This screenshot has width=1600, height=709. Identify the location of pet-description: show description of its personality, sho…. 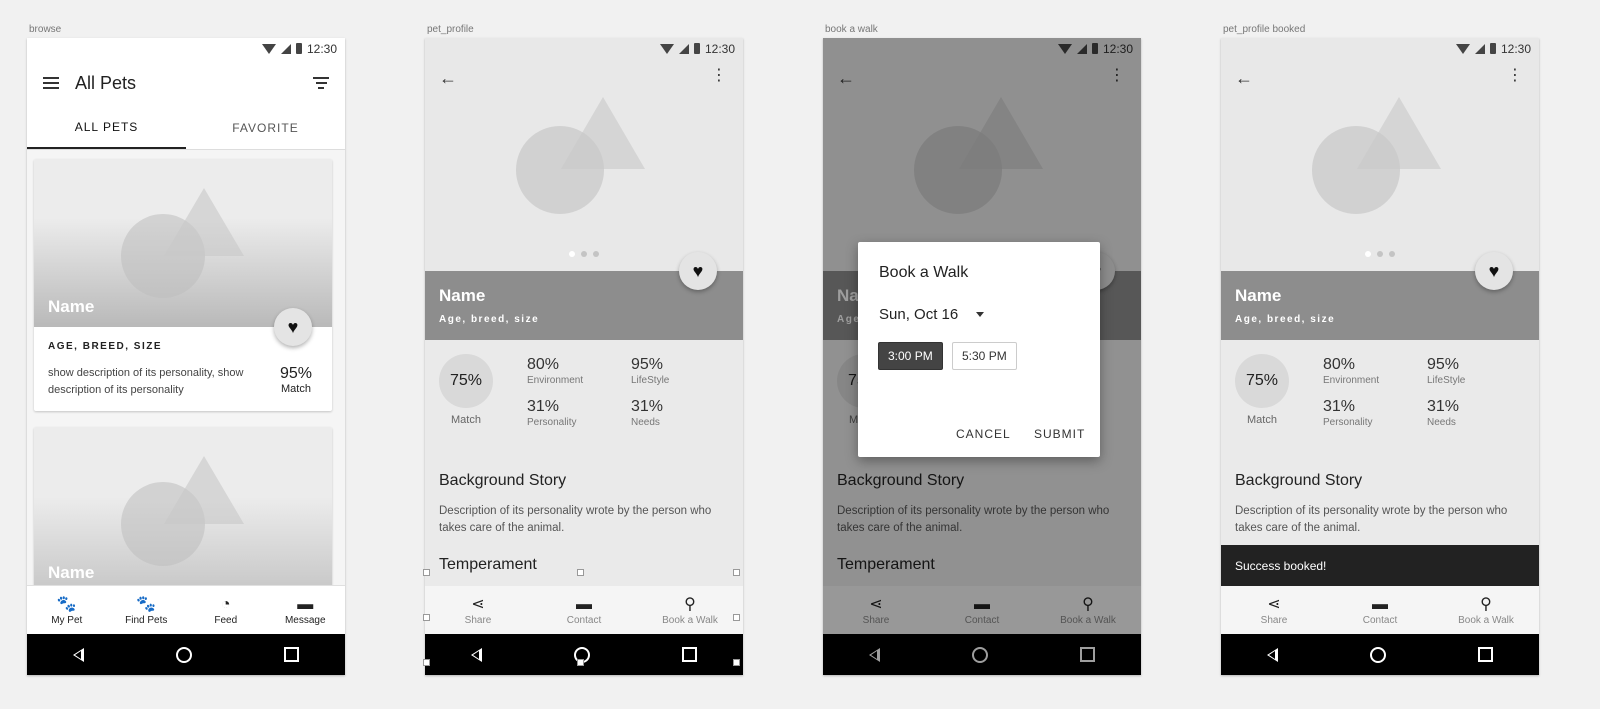
(146, 381).